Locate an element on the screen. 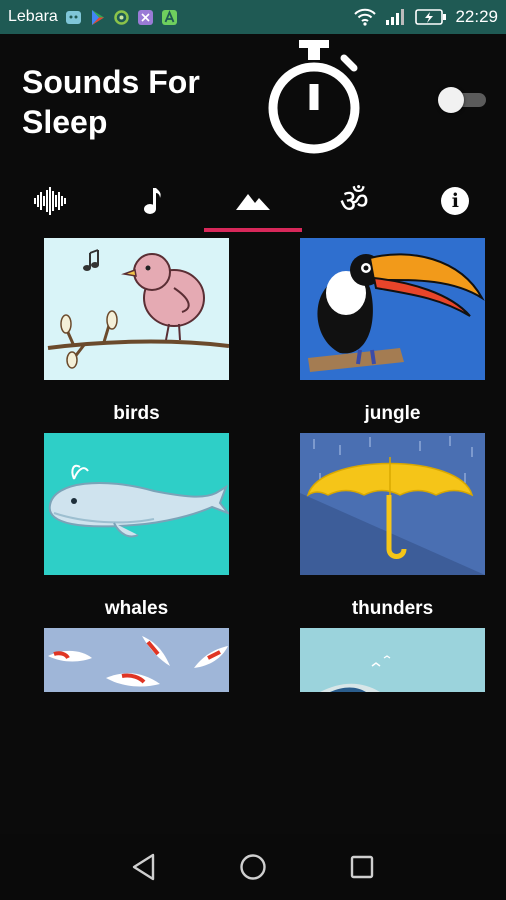 The height and width of the screenshot is (900, 506). umbrella-image is located at coordinates (392, 504).